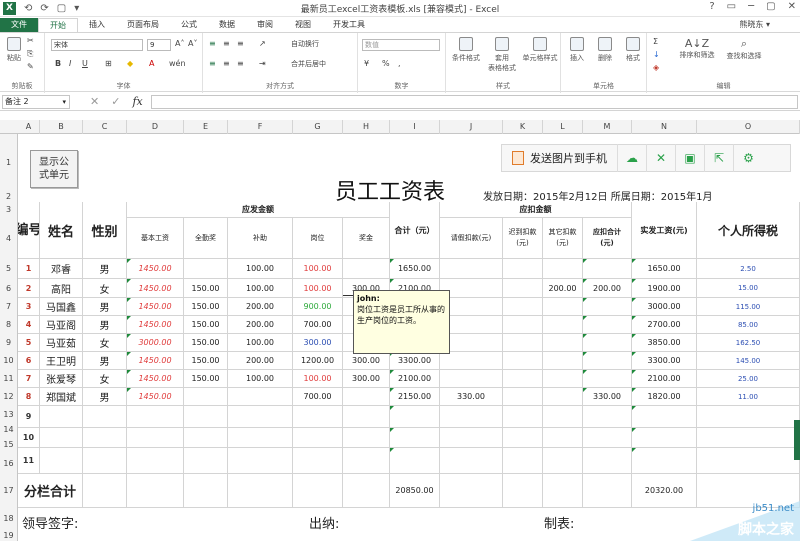  I want to click on show-formula-cells-button: 显示公 式单元, so click(54, 169).